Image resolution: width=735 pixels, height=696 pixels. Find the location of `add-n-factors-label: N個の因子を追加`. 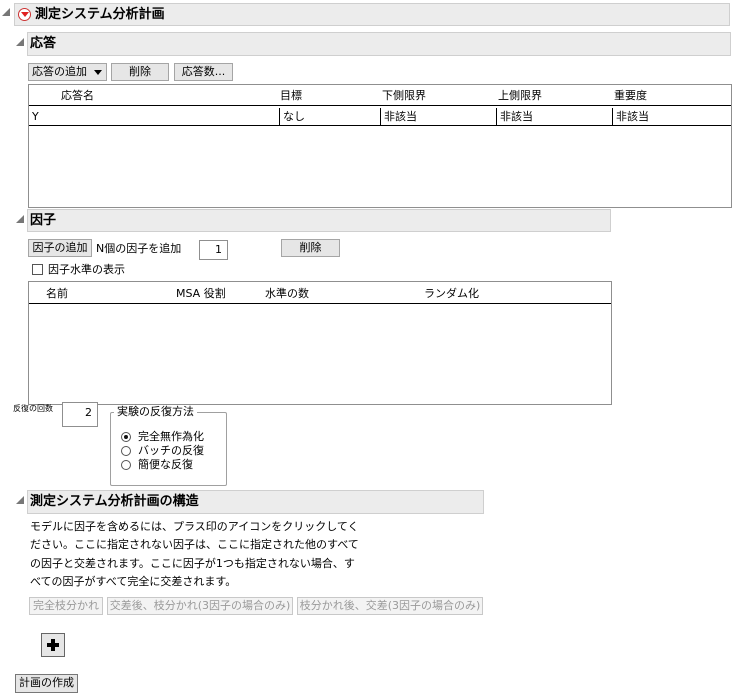

add-n-factors-label: N個の因子を追加 is located at coordinates (139, 248).